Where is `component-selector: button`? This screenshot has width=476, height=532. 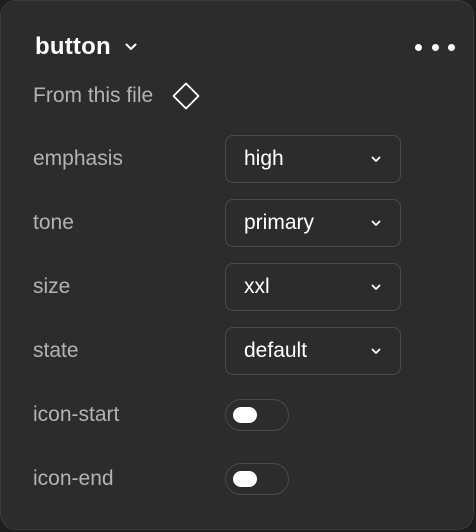
component-selector: button is located at coordinates (86, 47).